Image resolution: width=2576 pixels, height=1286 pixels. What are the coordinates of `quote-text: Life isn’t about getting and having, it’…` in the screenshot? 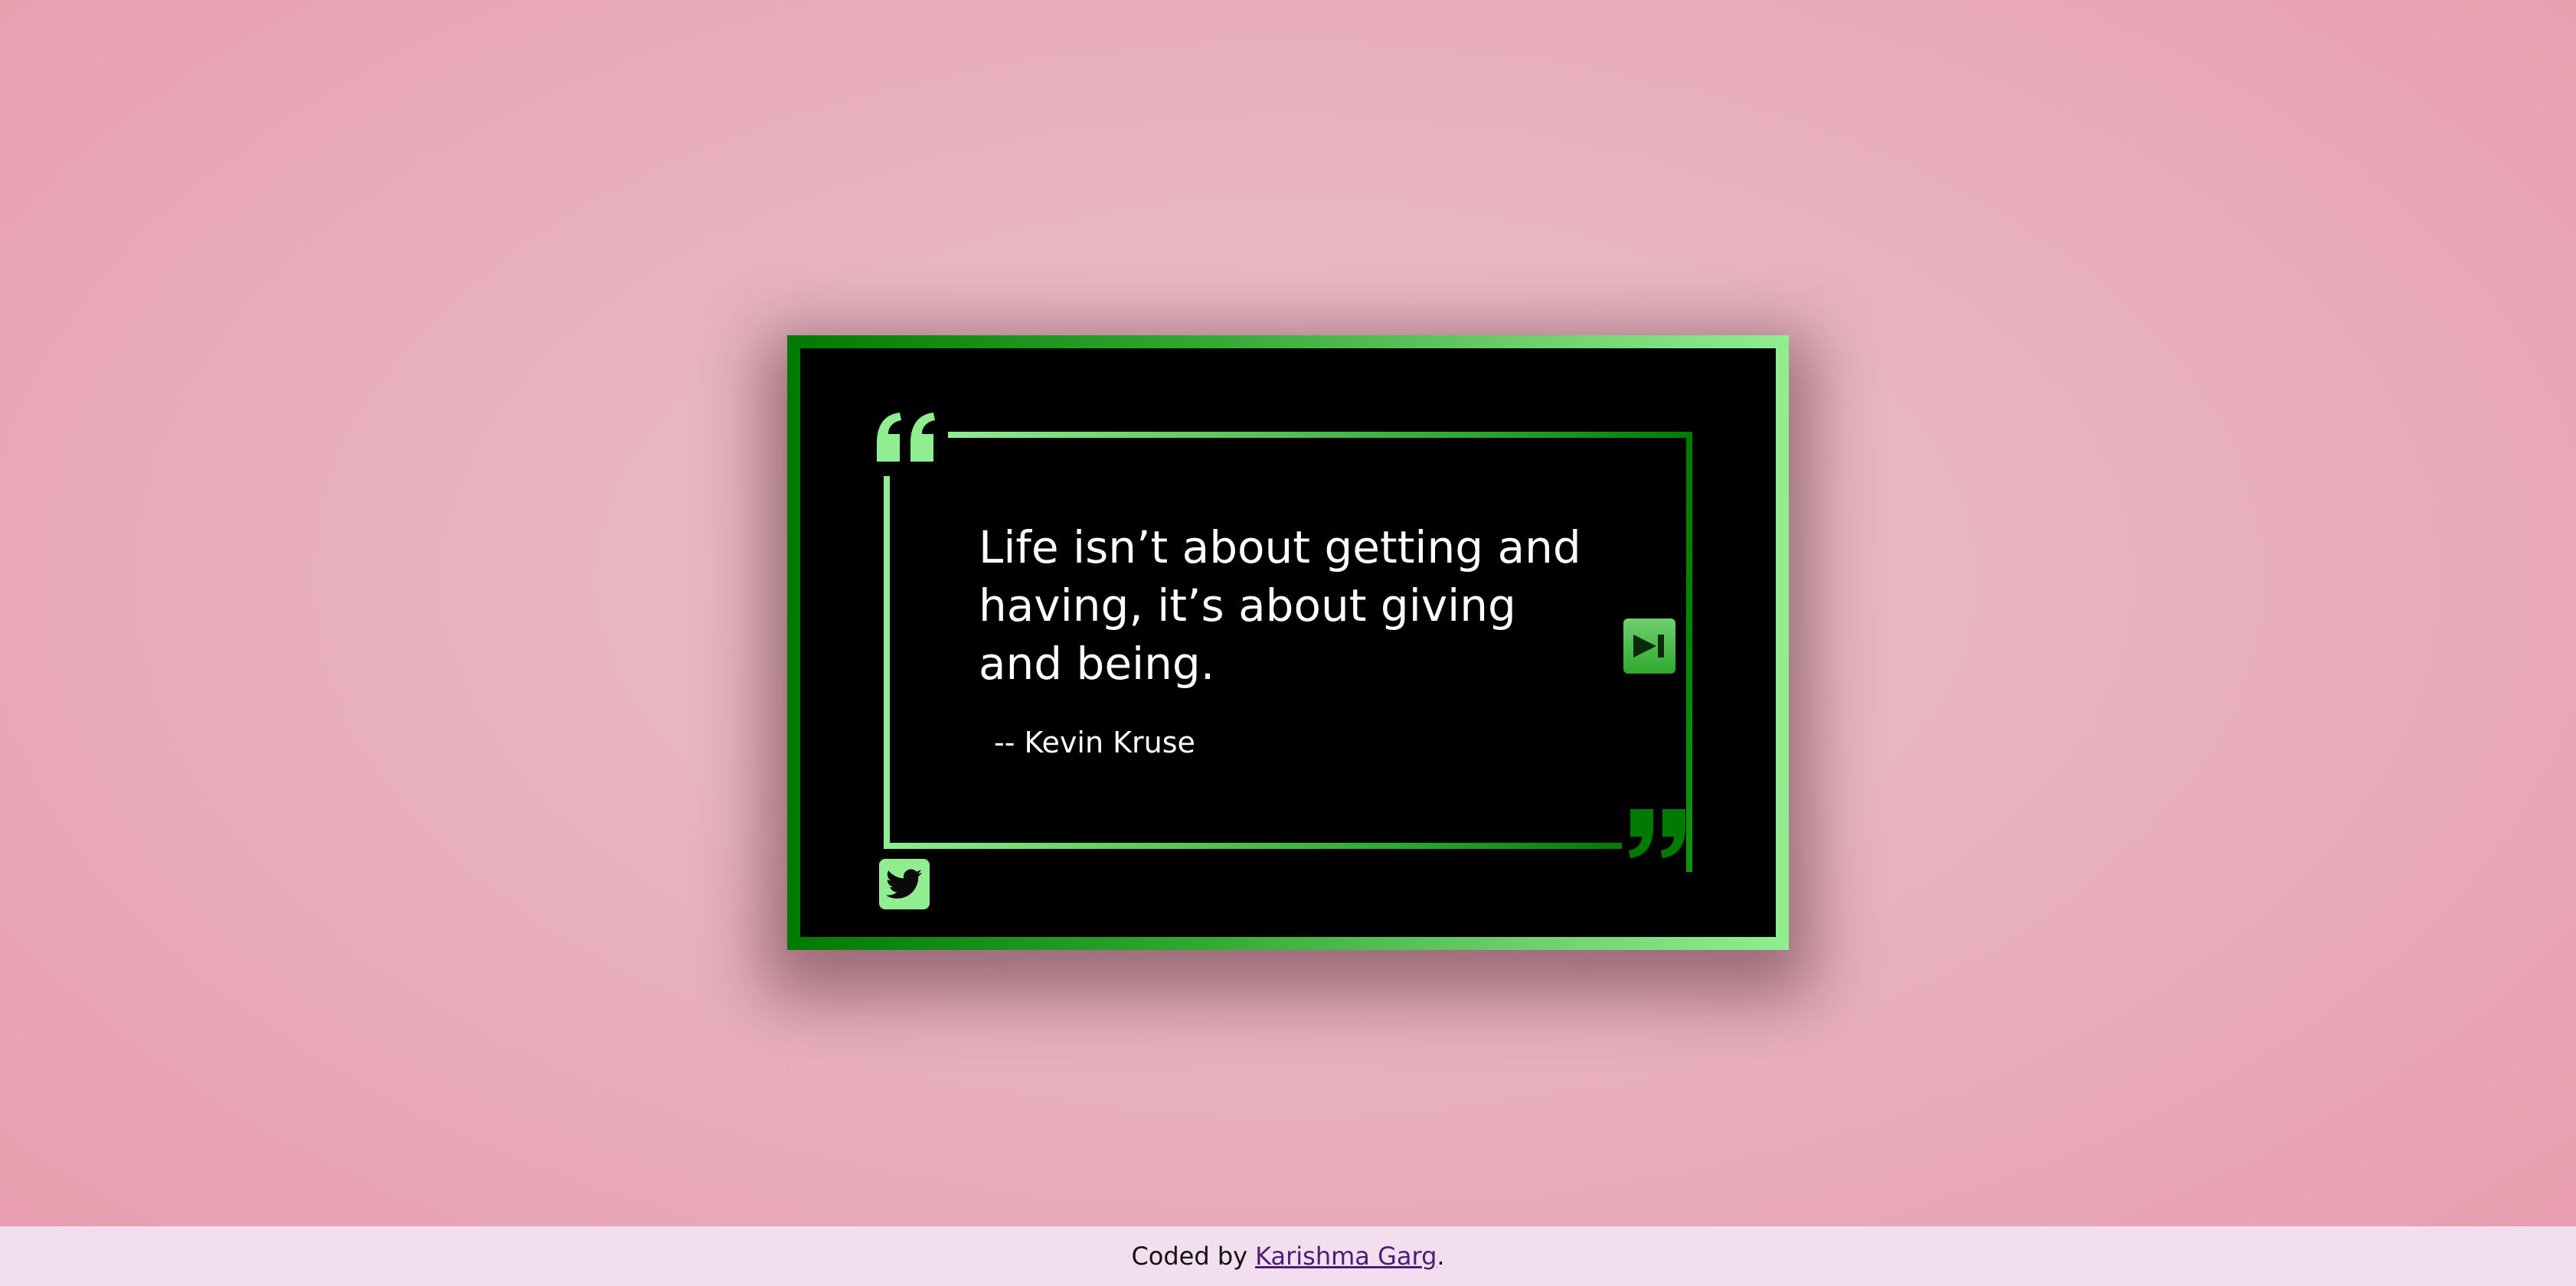 It's located at (1280, 605).